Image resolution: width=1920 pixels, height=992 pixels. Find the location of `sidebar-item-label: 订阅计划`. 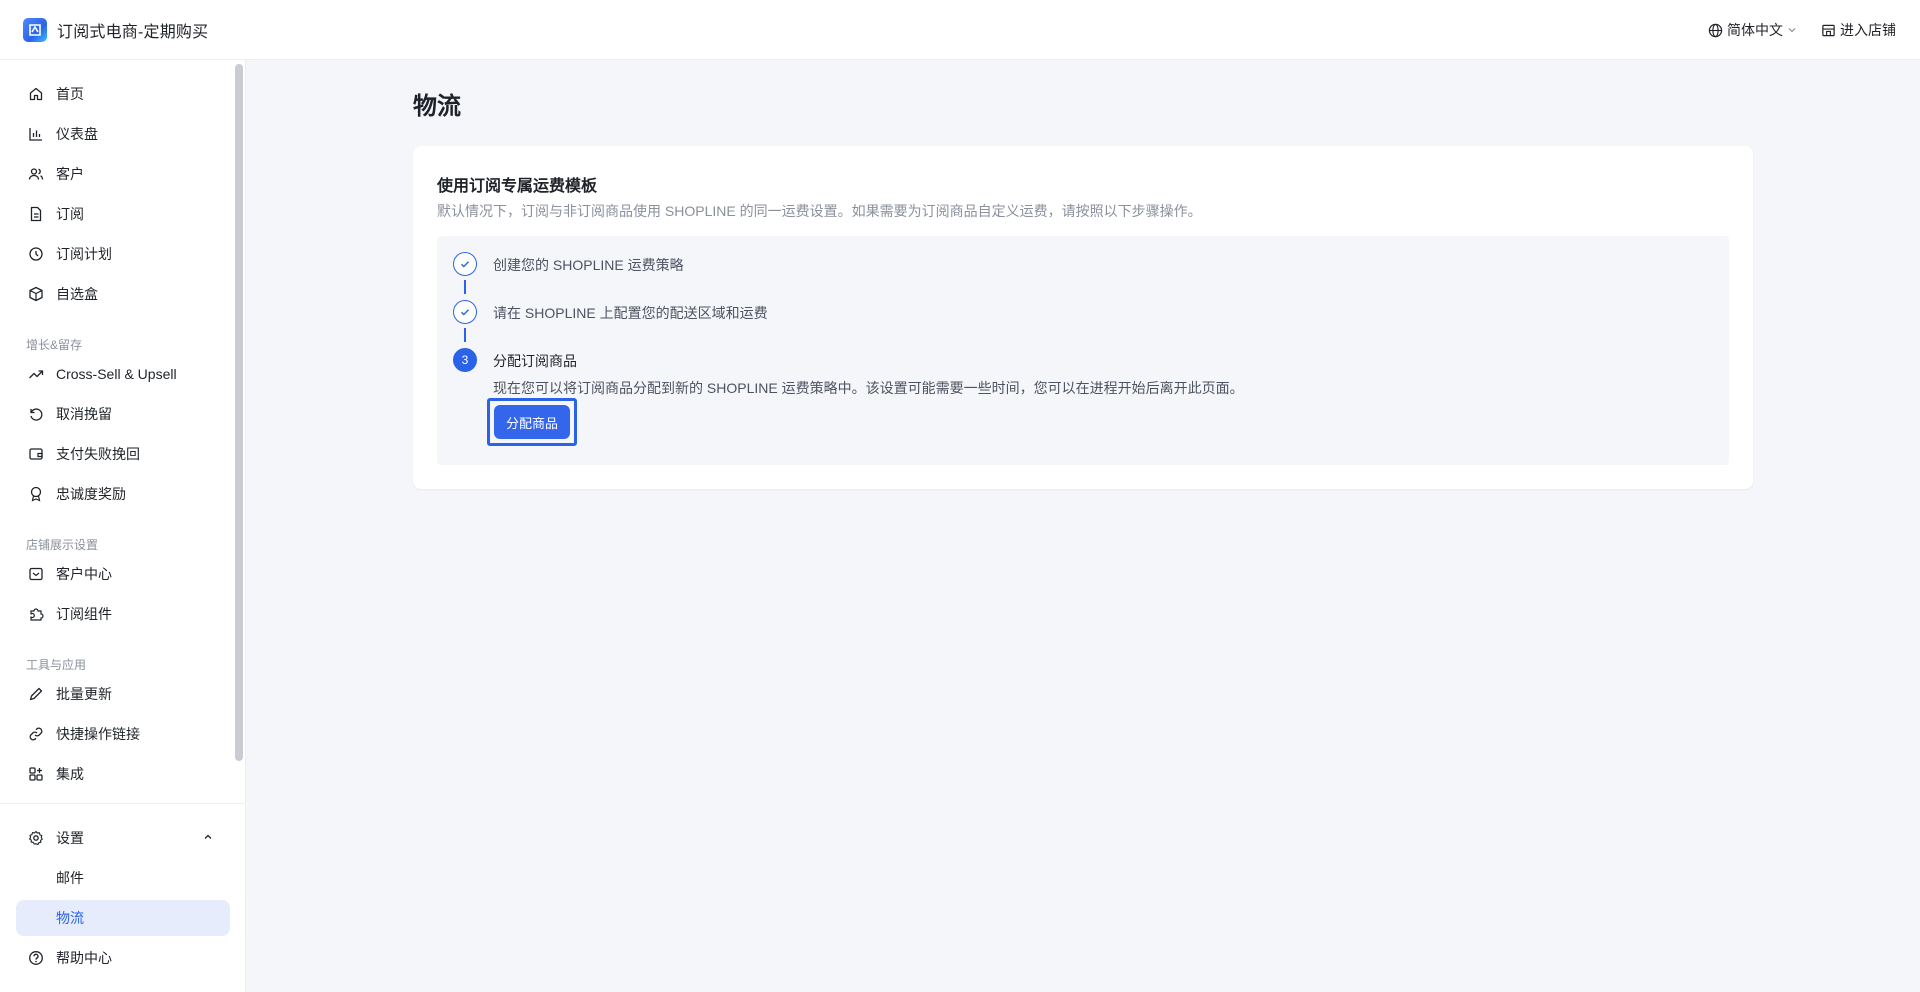

sidebar-item-label: 订阅计划 is located at coordinates (84, 254).